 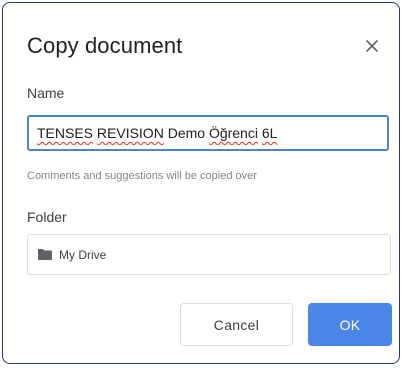 I want to click on folder-label: Folder, so click(x=47, y=217).